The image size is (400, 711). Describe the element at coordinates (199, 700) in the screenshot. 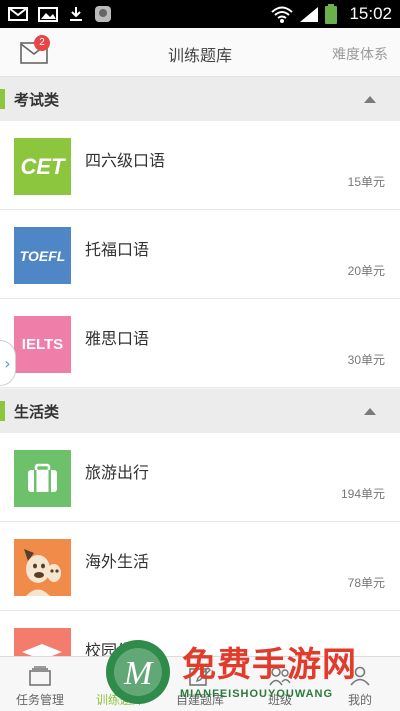

I see `tab-label: 自建题库` at that location.